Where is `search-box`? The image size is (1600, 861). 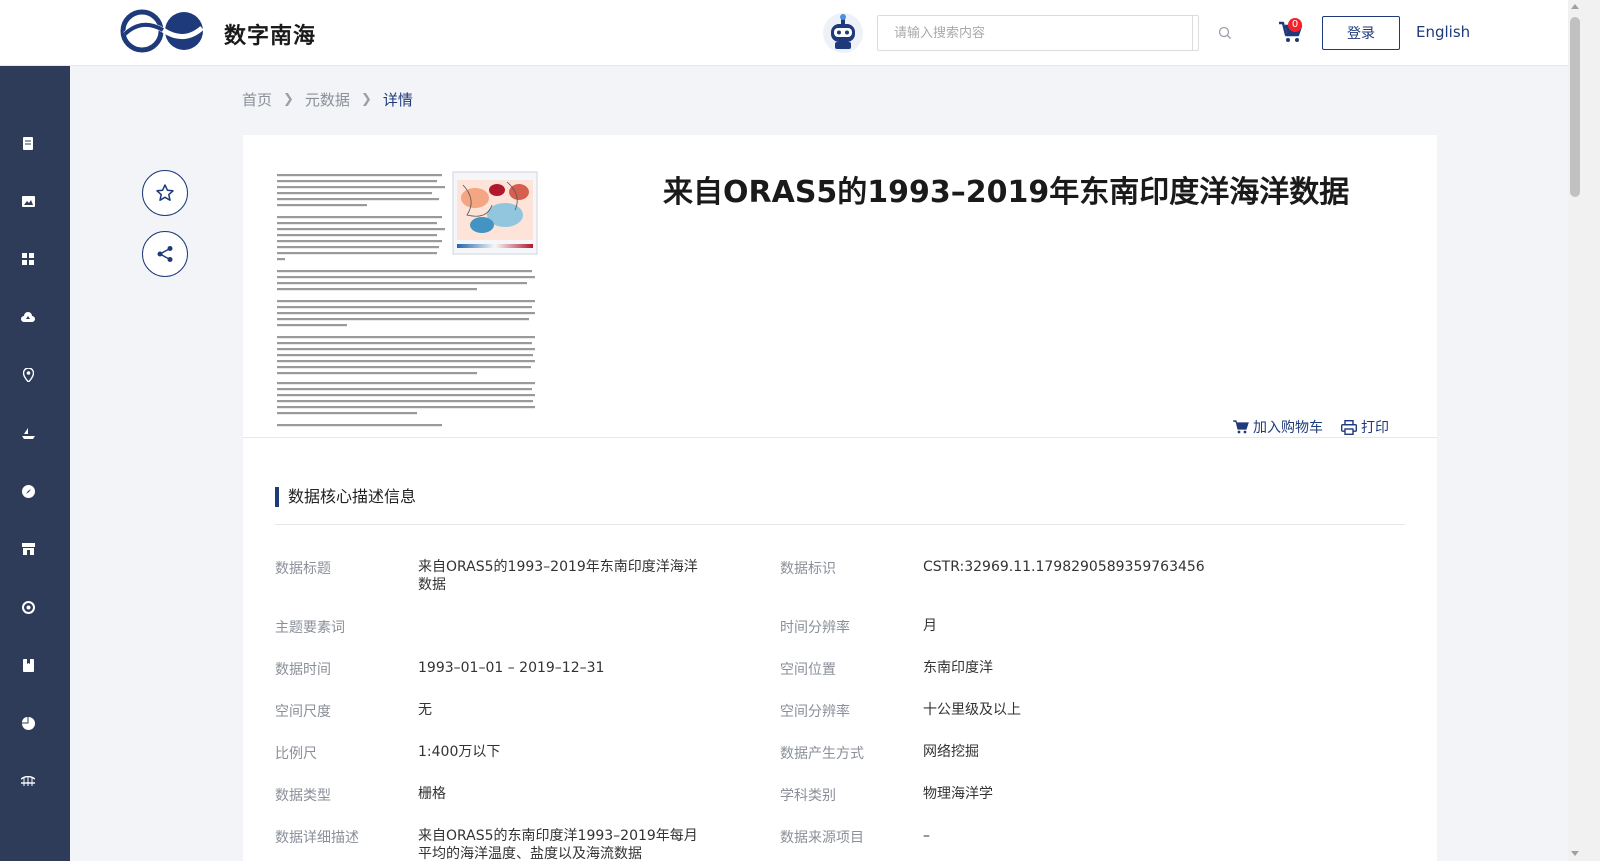
search-box is located at coordinates (1054, 33).